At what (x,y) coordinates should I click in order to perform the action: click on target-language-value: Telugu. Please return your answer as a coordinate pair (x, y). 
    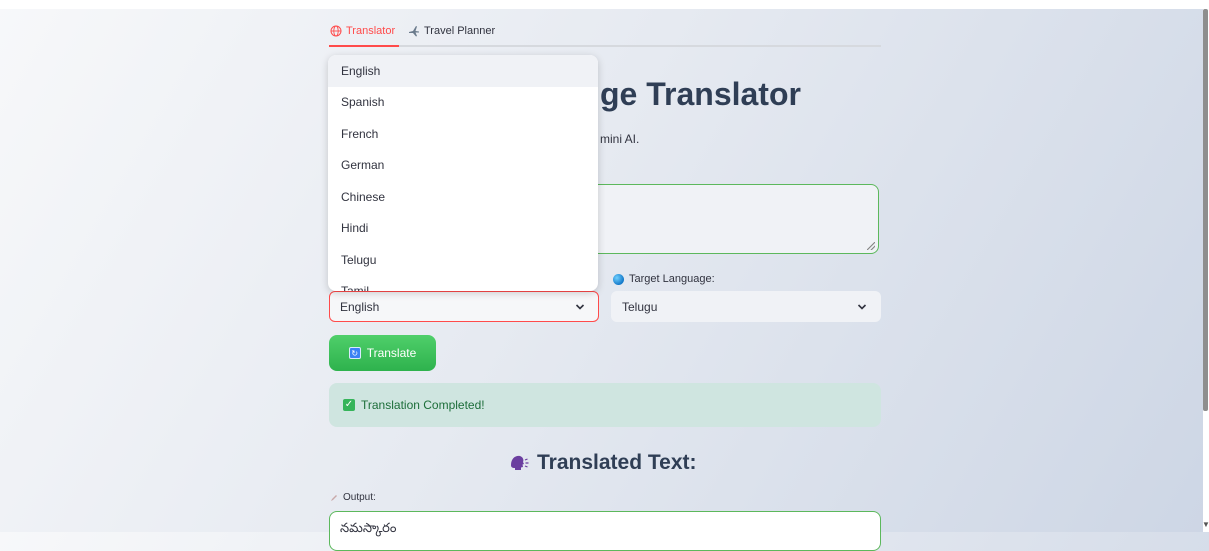
    Looking at the image, I should click on (640, 306).